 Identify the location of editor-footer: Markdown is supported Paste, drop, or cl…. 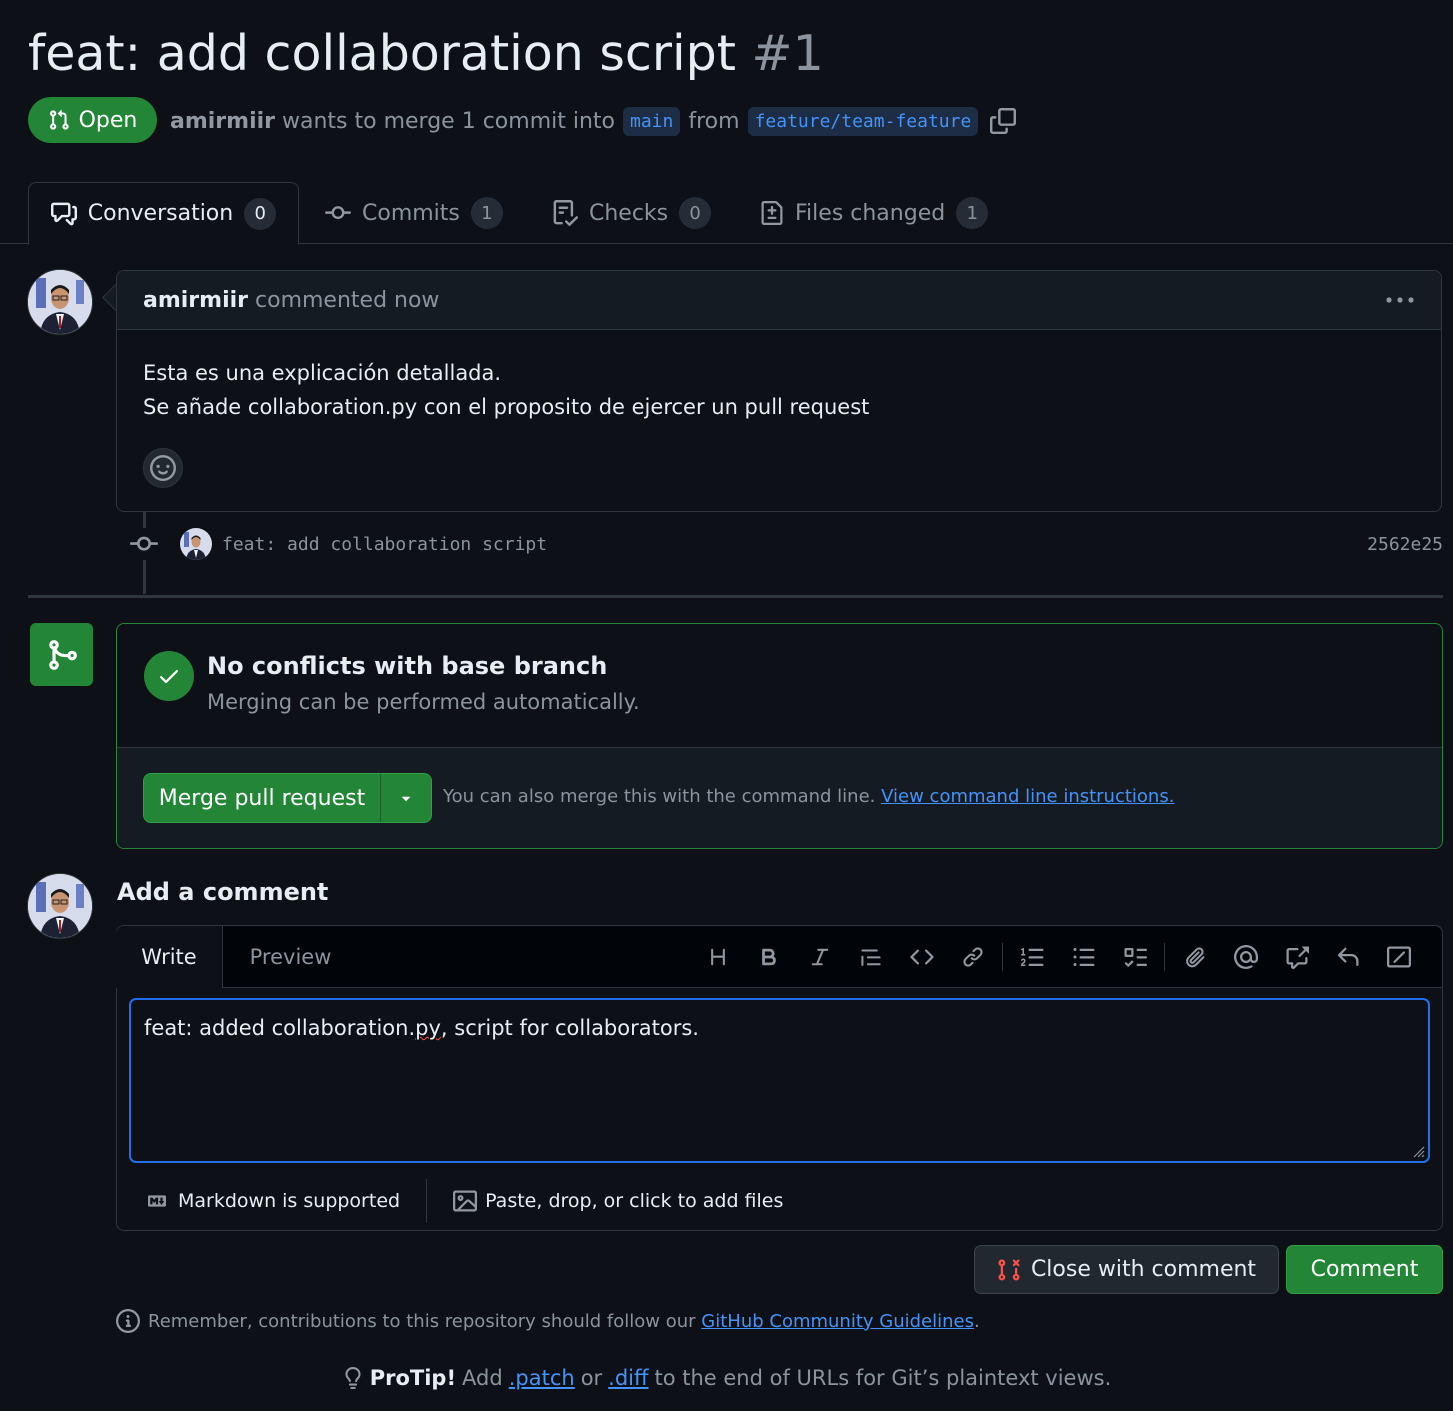
(779, 1201).